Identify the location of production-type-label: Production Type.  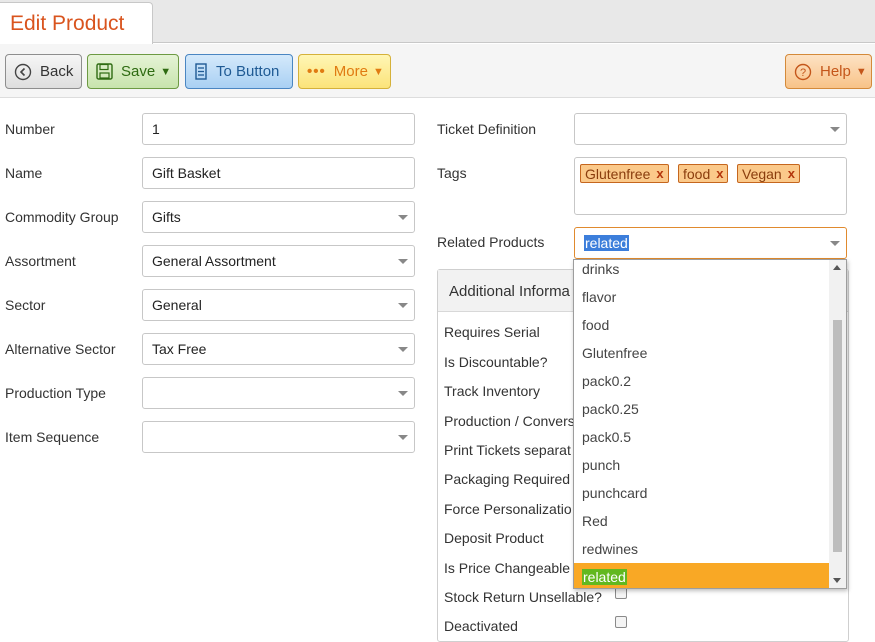
(55, 393).